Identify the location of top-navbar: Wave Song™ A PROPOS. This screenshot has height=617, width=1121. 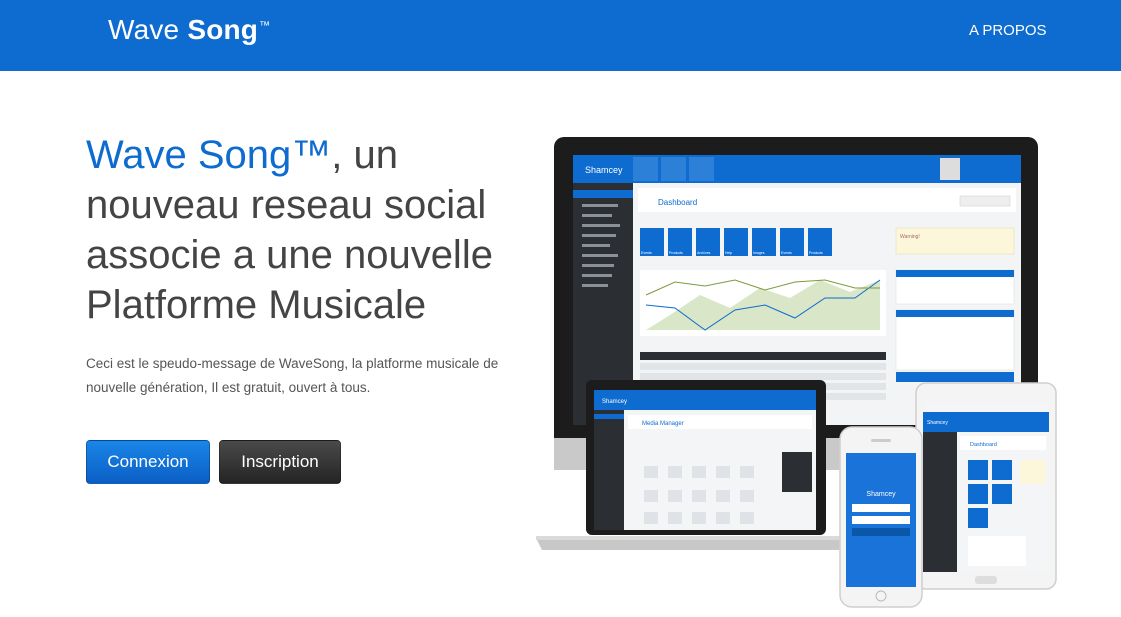
(560, 35).